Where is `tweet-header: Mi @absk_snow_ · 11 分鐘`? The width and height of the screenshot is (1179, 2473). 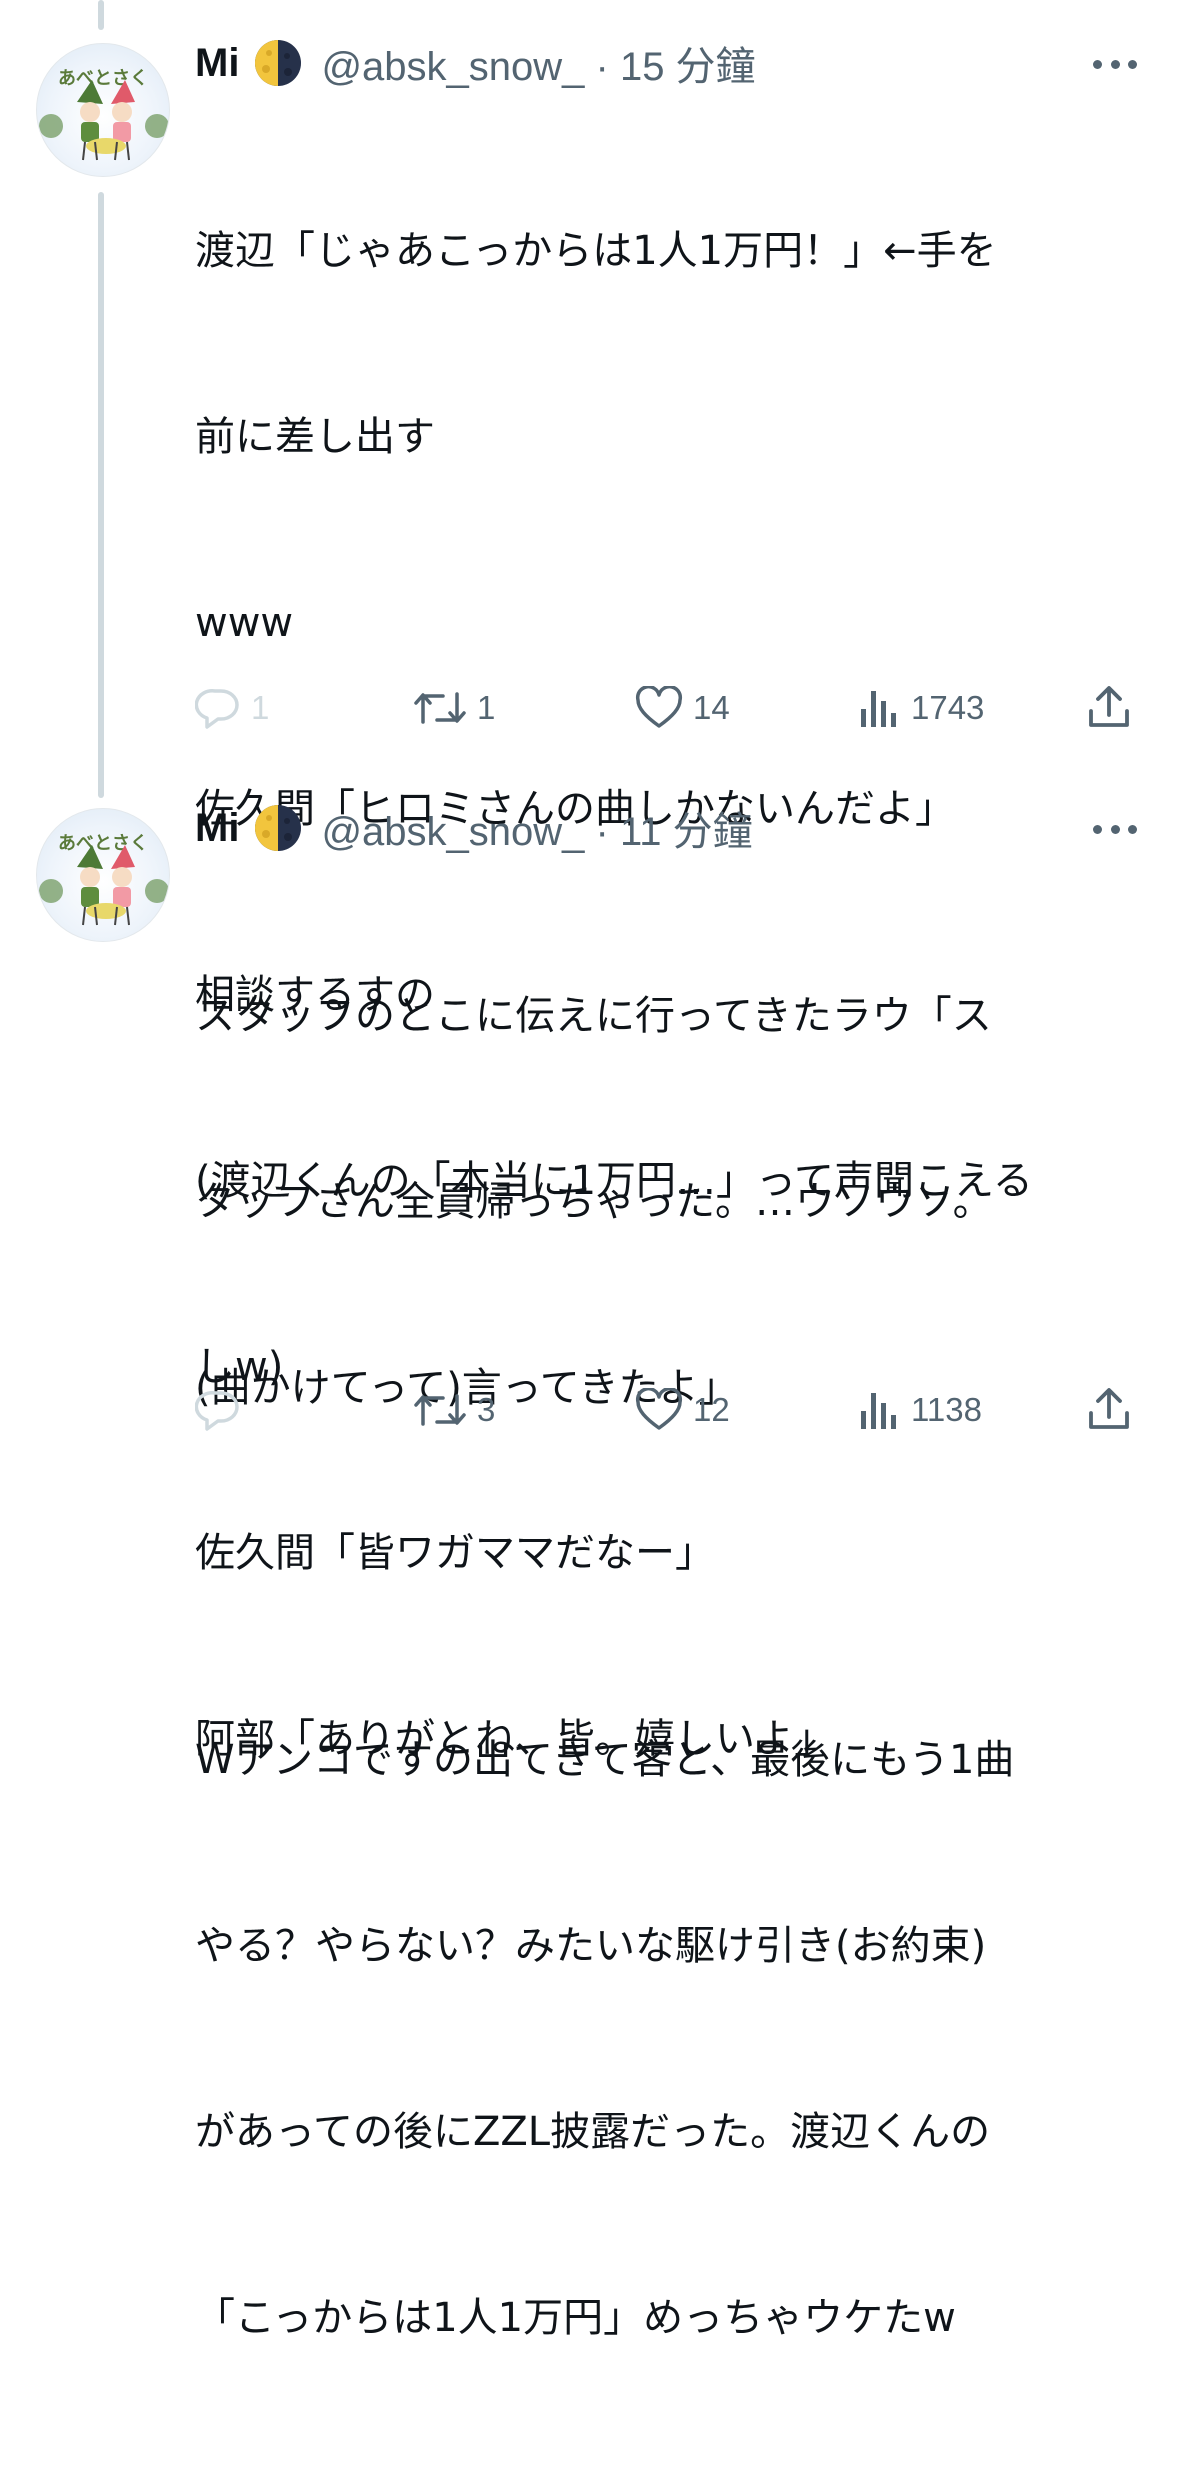
tweet-header: Mi @absk_snow_ · 11 分鐘 is located at coordinates (474, 828).